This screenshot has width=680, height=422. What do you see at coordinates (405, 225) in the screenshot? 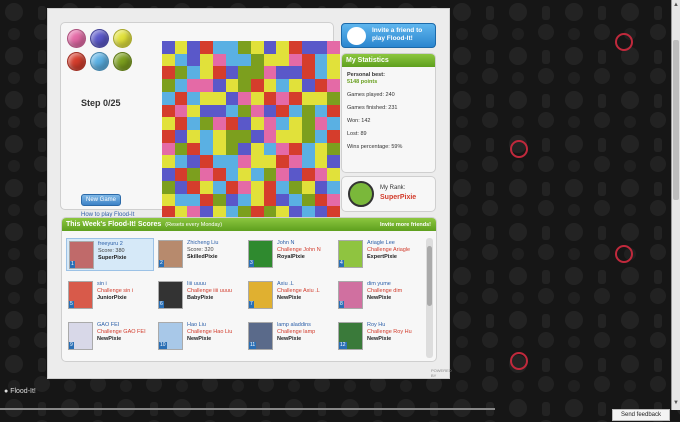
I see `invite-more-link: Invite more friends!` at bounding box center [405, 225].